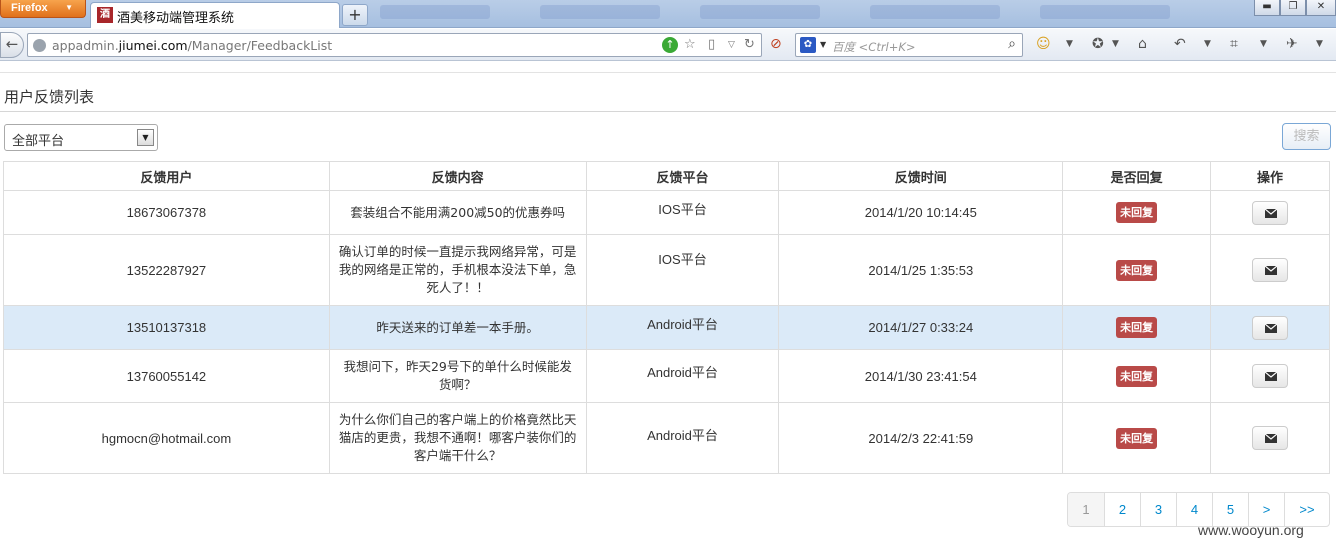 This screenshot has height=540, width=1336. Describe the element at coordinates (457, 176) in the screenshot. I see `column-header-content: 反馈内容` at that location.